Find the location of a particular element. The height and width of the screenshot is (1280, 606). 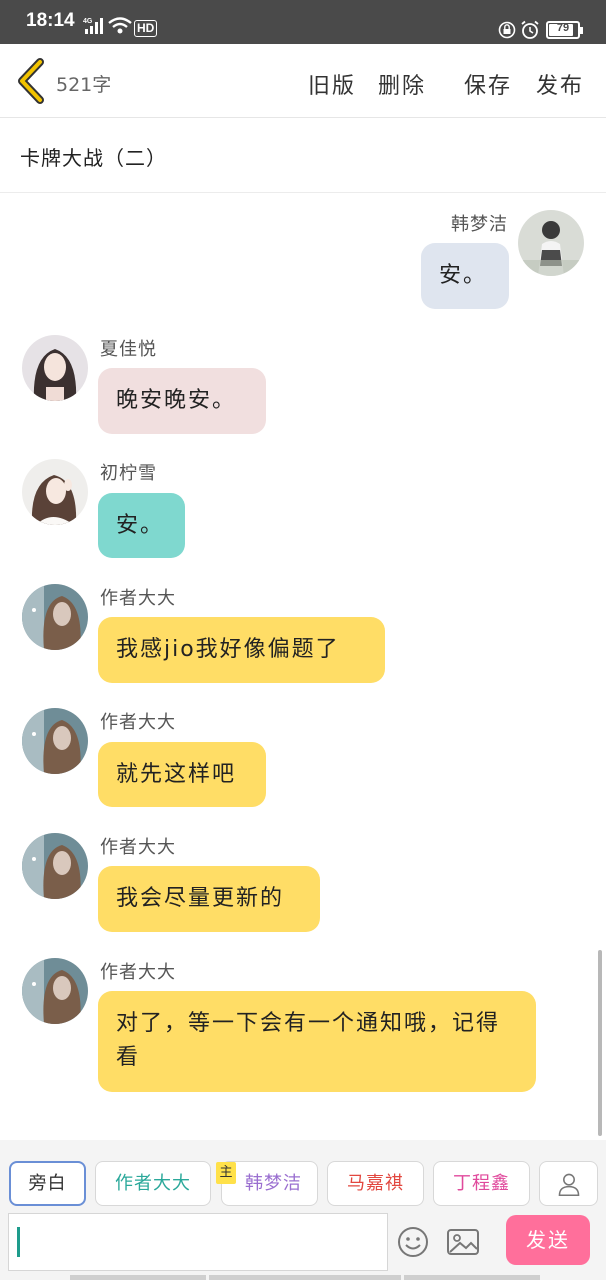

role-button-narration: 旁白 is located at coordinates (47, 1183).